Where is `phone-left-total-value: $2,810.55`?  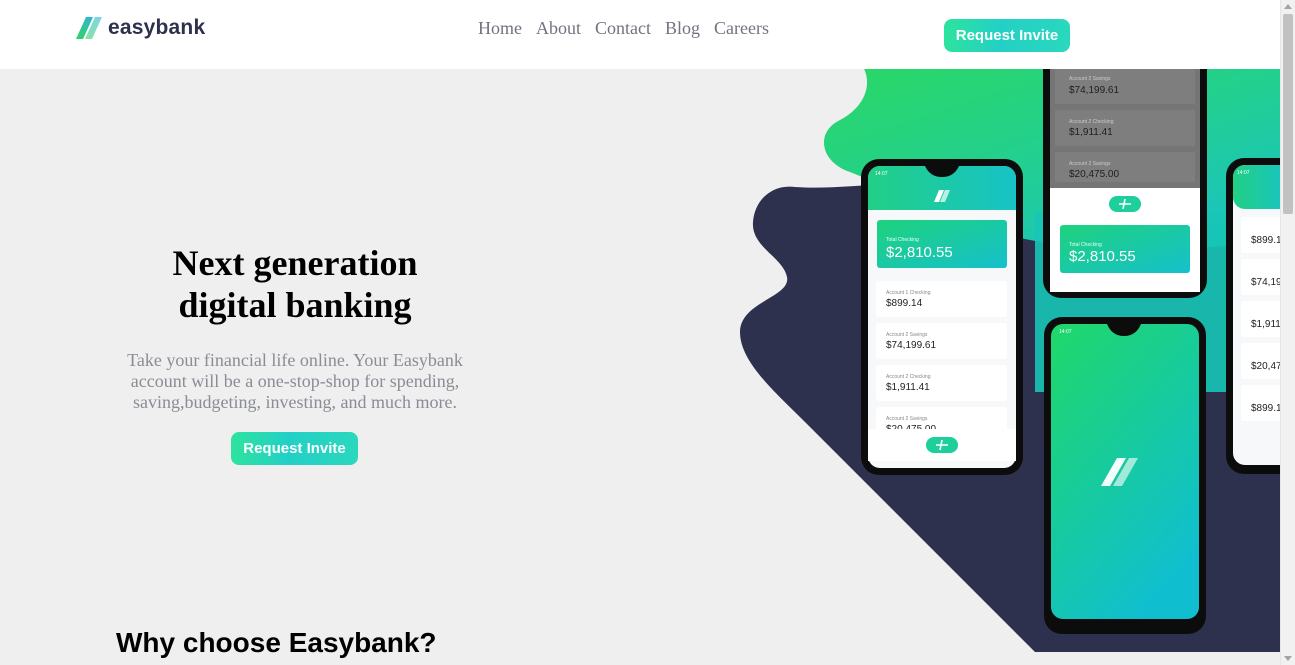
phone-left-total-value: $2,810.55 is located at coordinates (919, 252).